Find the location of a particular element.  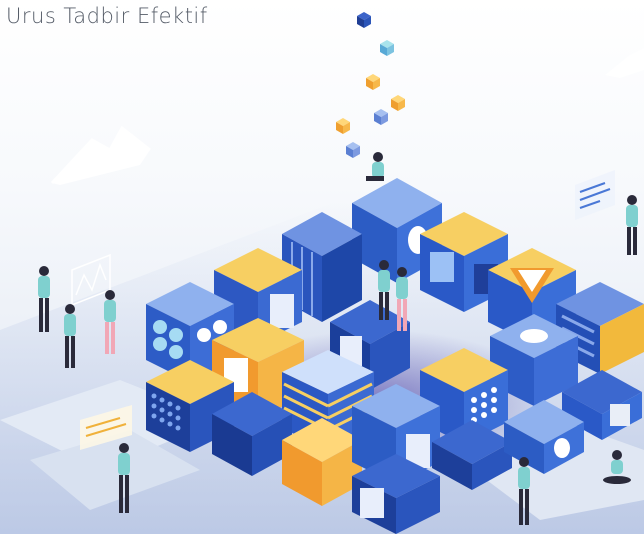

floating-small-cubes is located at coordinates (370, 85).